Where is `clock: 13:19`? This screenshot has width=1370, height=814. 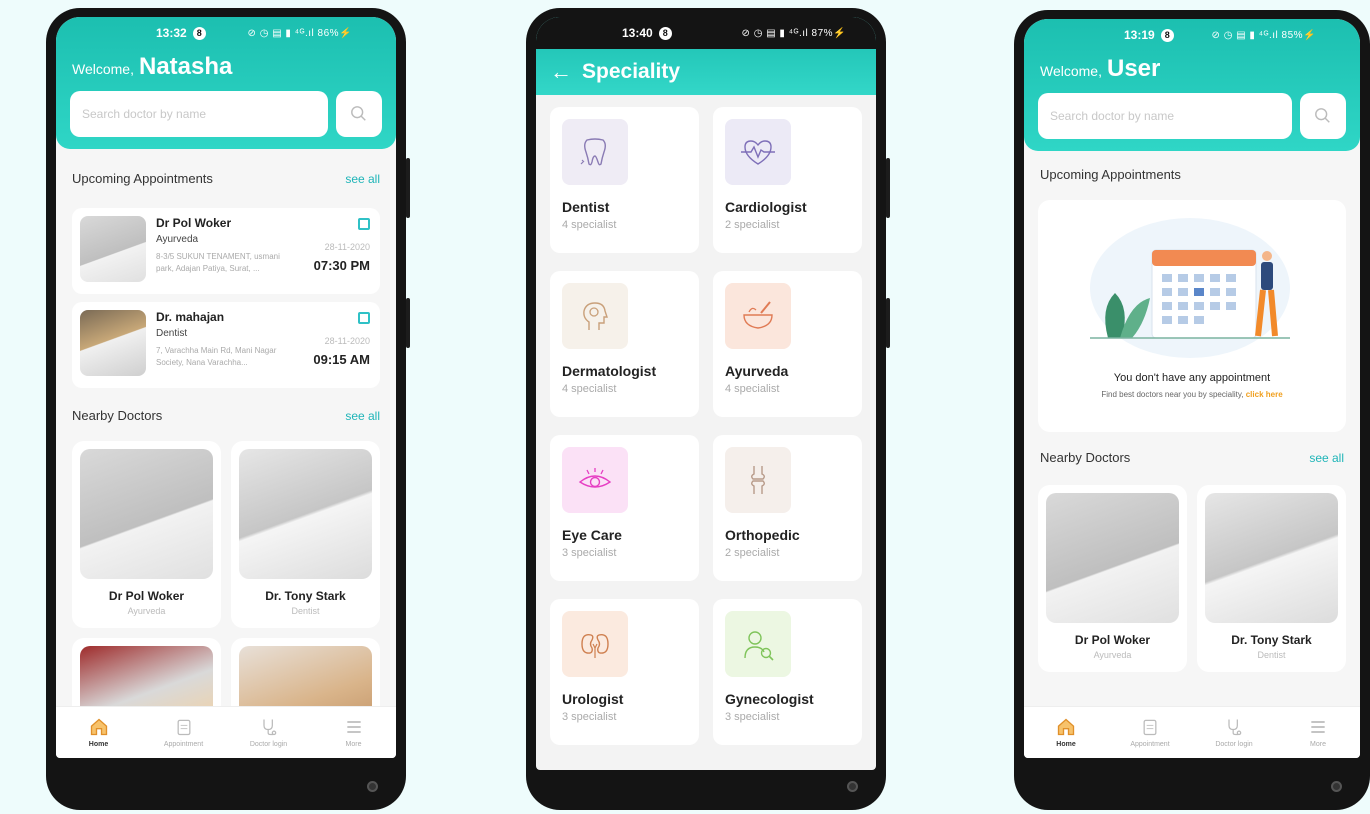
clock: 13:19 is located at coordinates (1139, 35).